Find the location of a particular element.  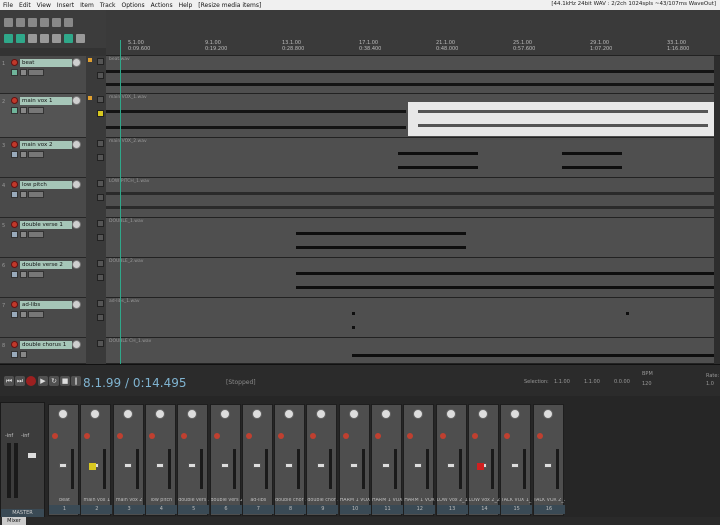

track-lane: main VOX_1.wav is located at coordinates (413, 116).